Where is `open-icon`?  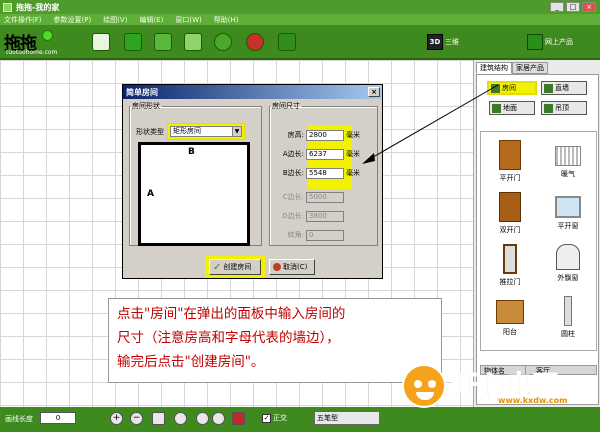
open-icon is located at coordinates (133, 42).